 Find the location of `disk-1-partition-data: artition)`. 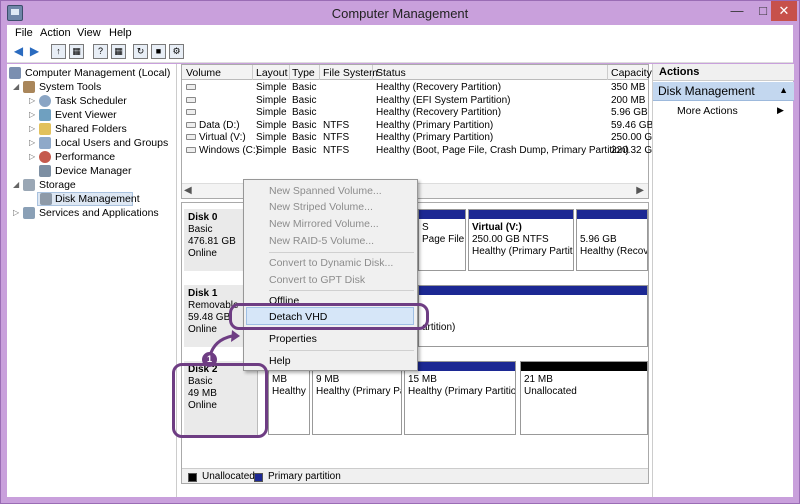

disk-1-partition-data: artition) is located at coordinates (533, 316).